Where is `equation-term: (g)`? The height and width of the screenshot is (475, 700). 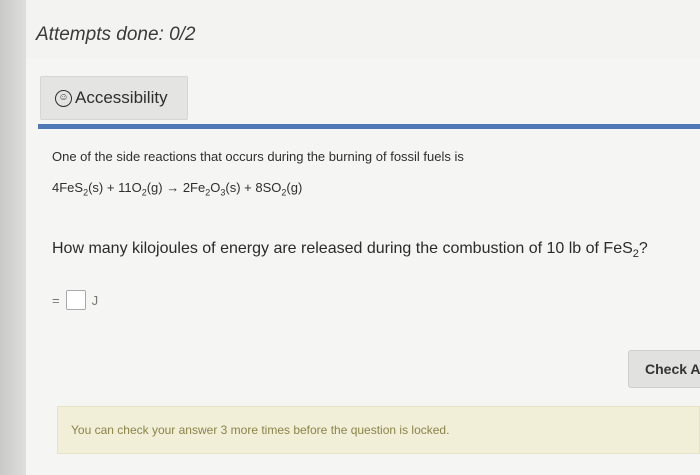
equation-term: (g) is located at coordinates (294, 187).